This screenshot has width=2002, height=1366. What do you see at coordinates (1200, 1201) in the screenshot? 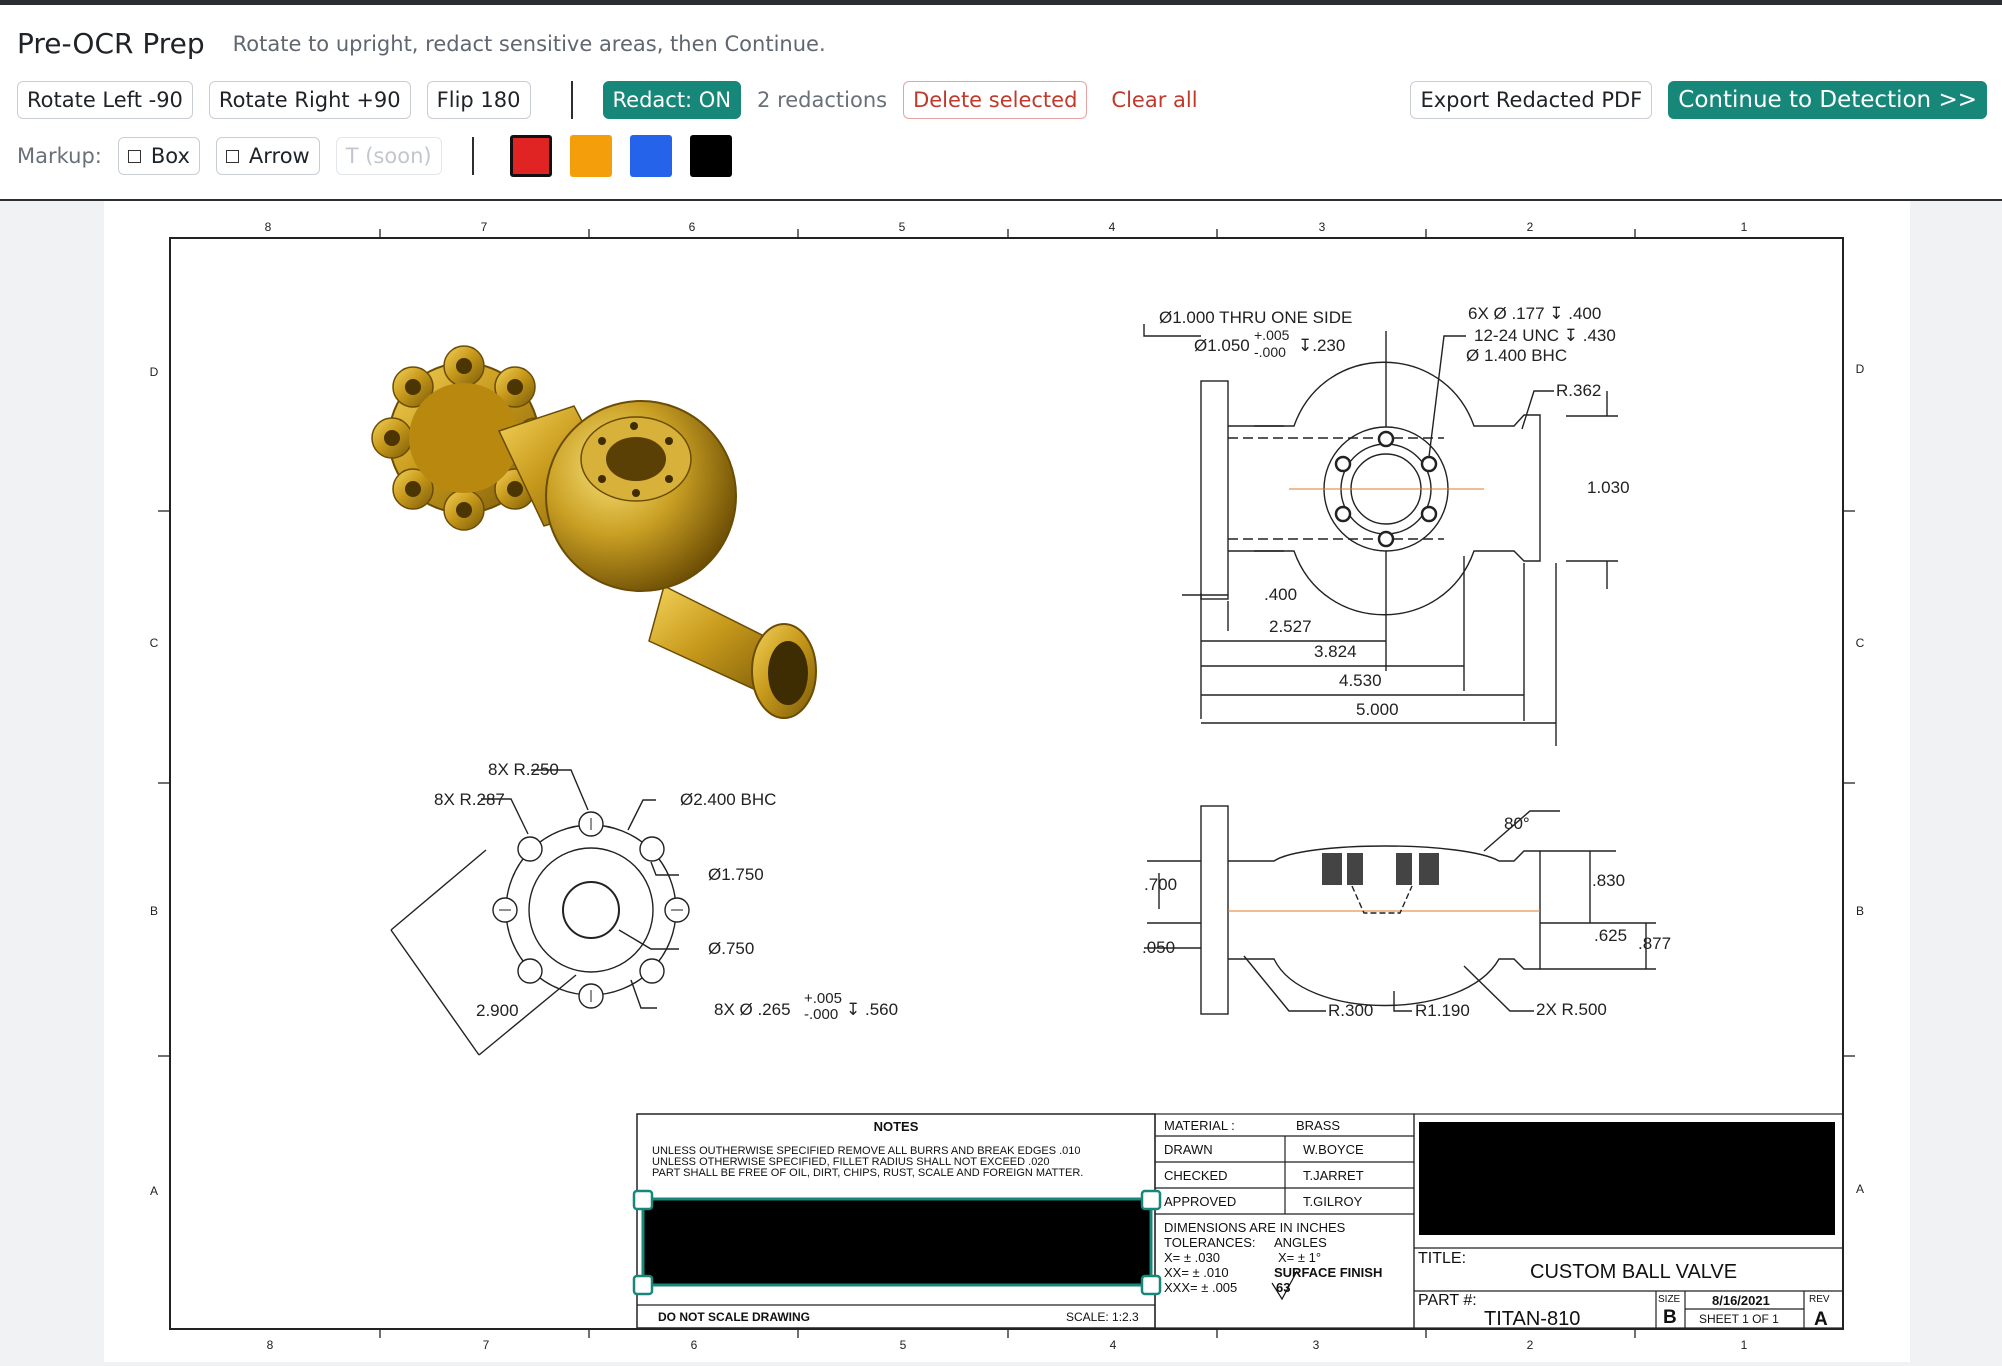
I see `svg-text: APPROVED` at bounding box center [1200, 1201].